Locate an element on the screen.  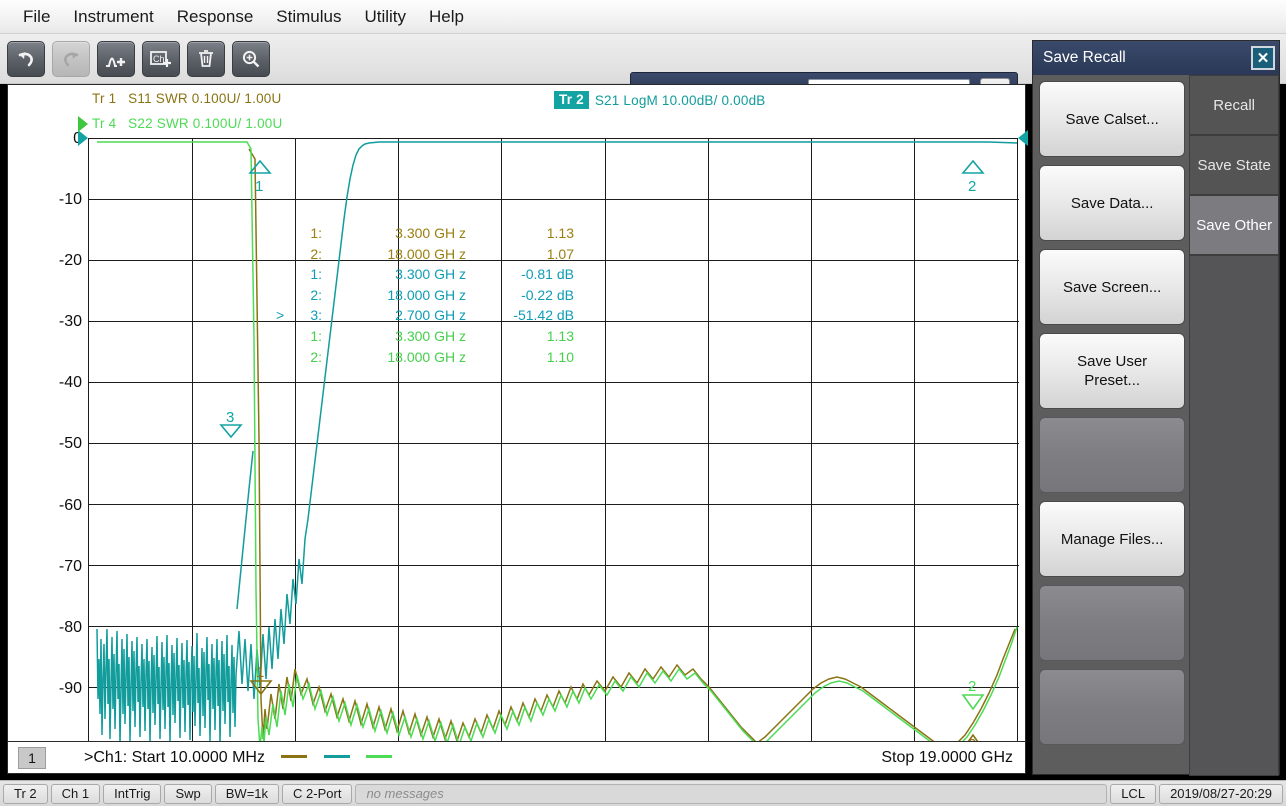
menu-item-help: Help is located at coordinates (447, 17).